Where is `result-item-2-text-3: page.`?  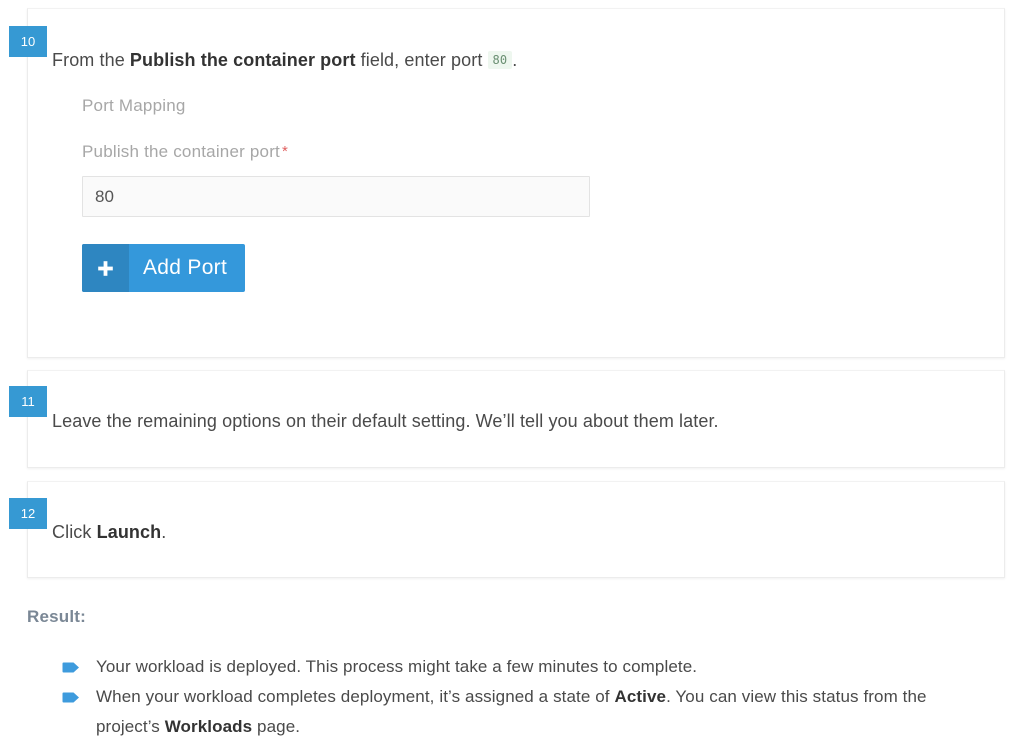
result-item-2-text-3: page. is located at coordinates (276, 726).